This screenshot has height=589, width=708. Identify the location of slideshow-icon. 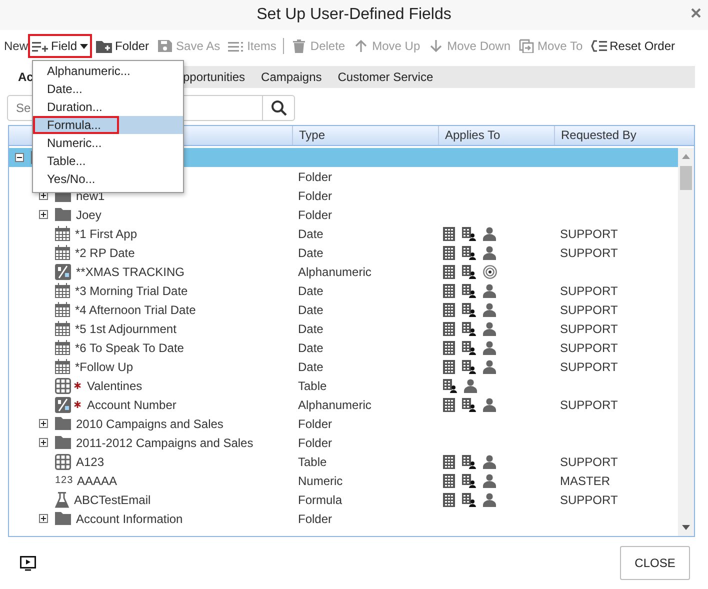
(28, 563).